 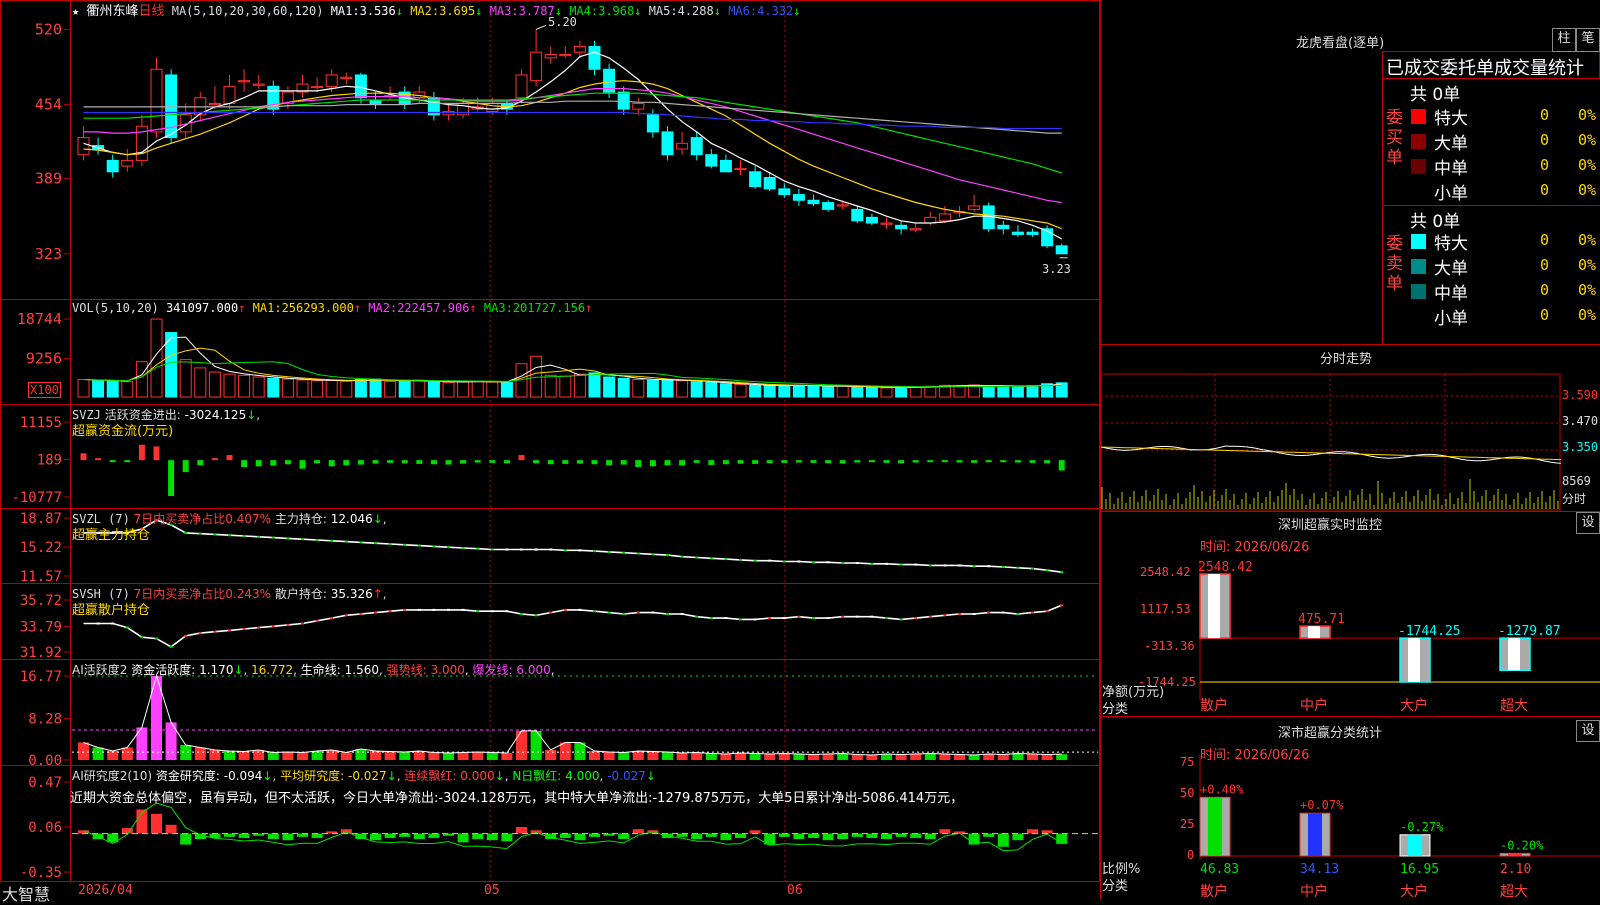 What do you see at coordinates (572, 470) in the screenshot?
I see `svzj-panel-plot` at bounding box center [572, 470].